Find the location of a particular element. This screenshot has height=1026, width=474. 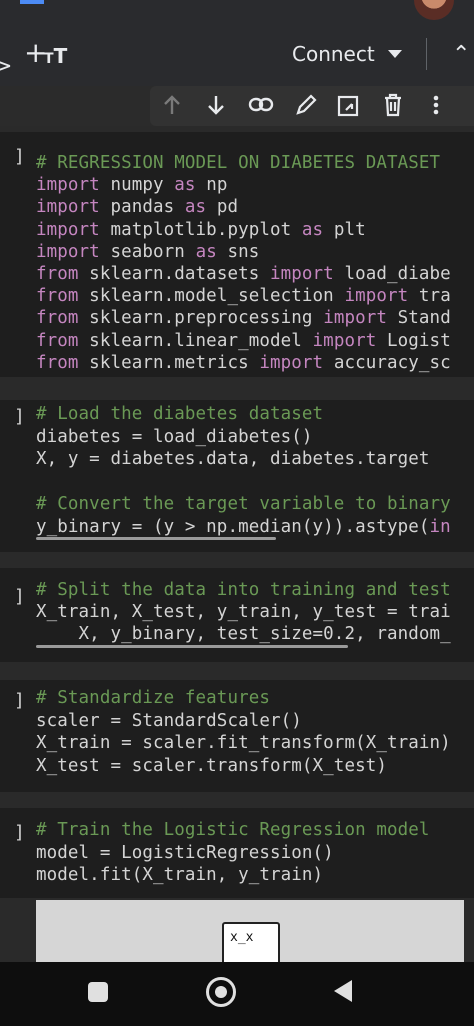

move-up-icon is located at coordinates (172, 105).